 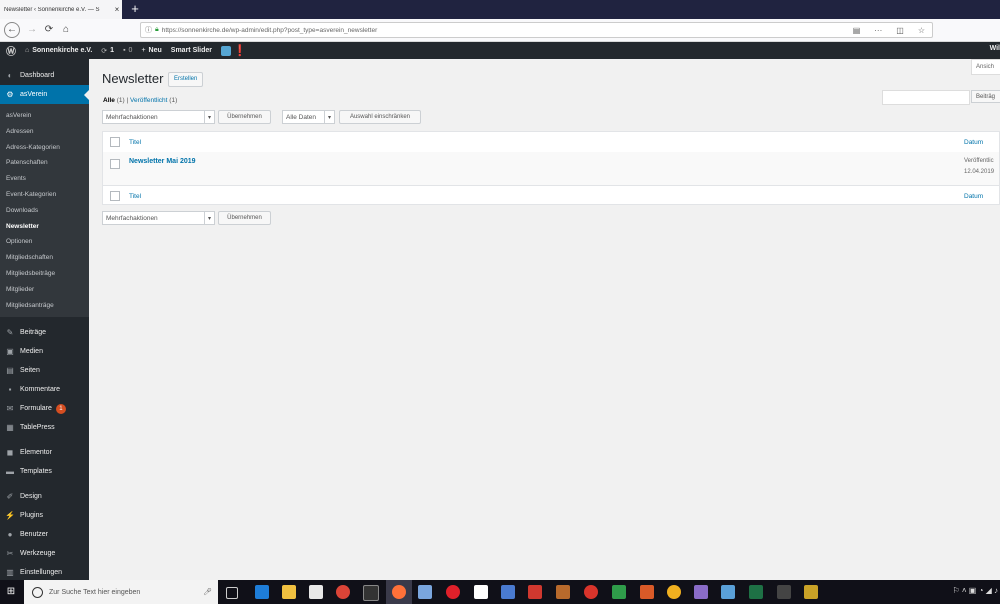 What do you see at coordinates (44, 116) in the screenshot?
I see `submenu-item: asVerein` at bounding box center [44, 116].